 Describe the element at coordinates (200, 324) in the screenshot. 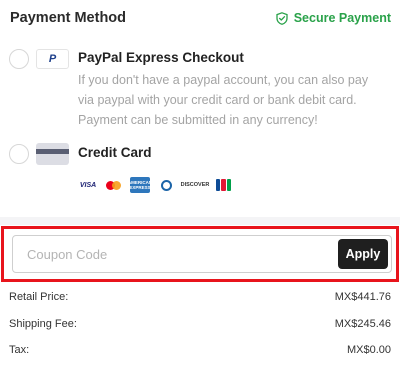

I see `summary-row-shipping: Shipping Fee: MX$245.46` at that location.